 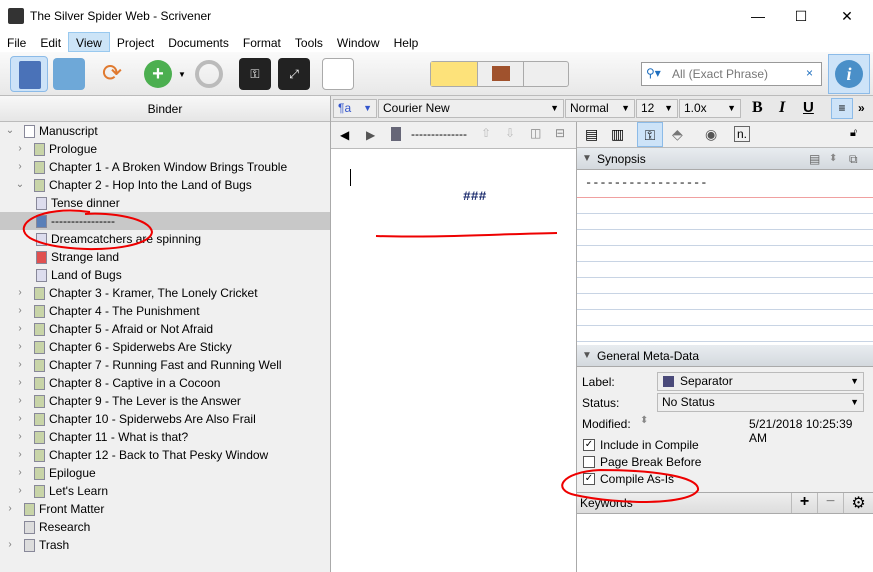 What do you see at coordinates (158, 74) in the screenshot?
I see `add-button: +` at bounding box center [158, 74].